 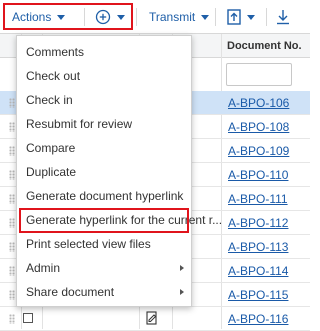 I want to click on menu-item-check-in: Check in, so click(x=104, y=100).